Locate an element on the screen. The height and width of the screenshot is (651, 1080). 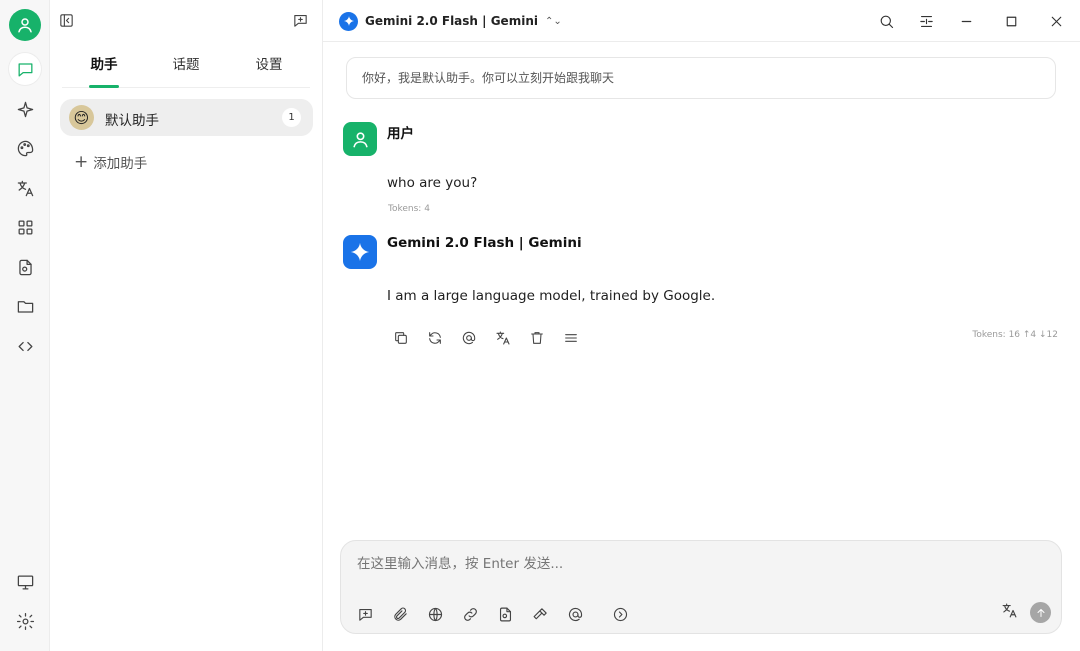
composer-toolbar is located at coordinates (492, 614).